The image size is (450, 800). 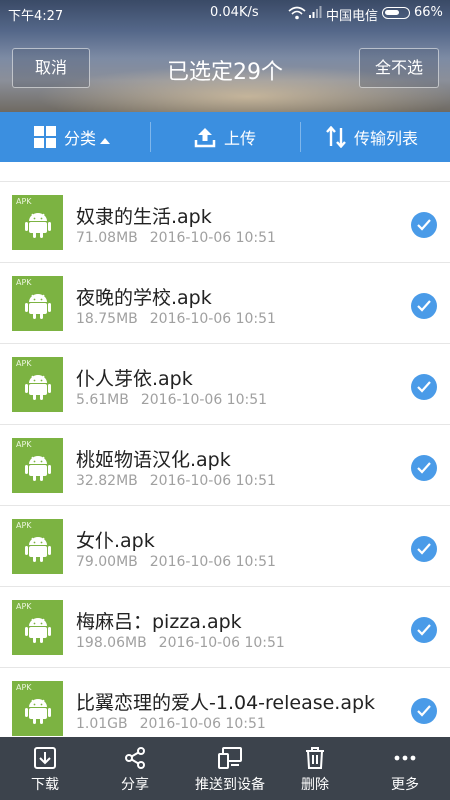 I want to click on transfer-arrows-icon, so click(x=336, y=137).